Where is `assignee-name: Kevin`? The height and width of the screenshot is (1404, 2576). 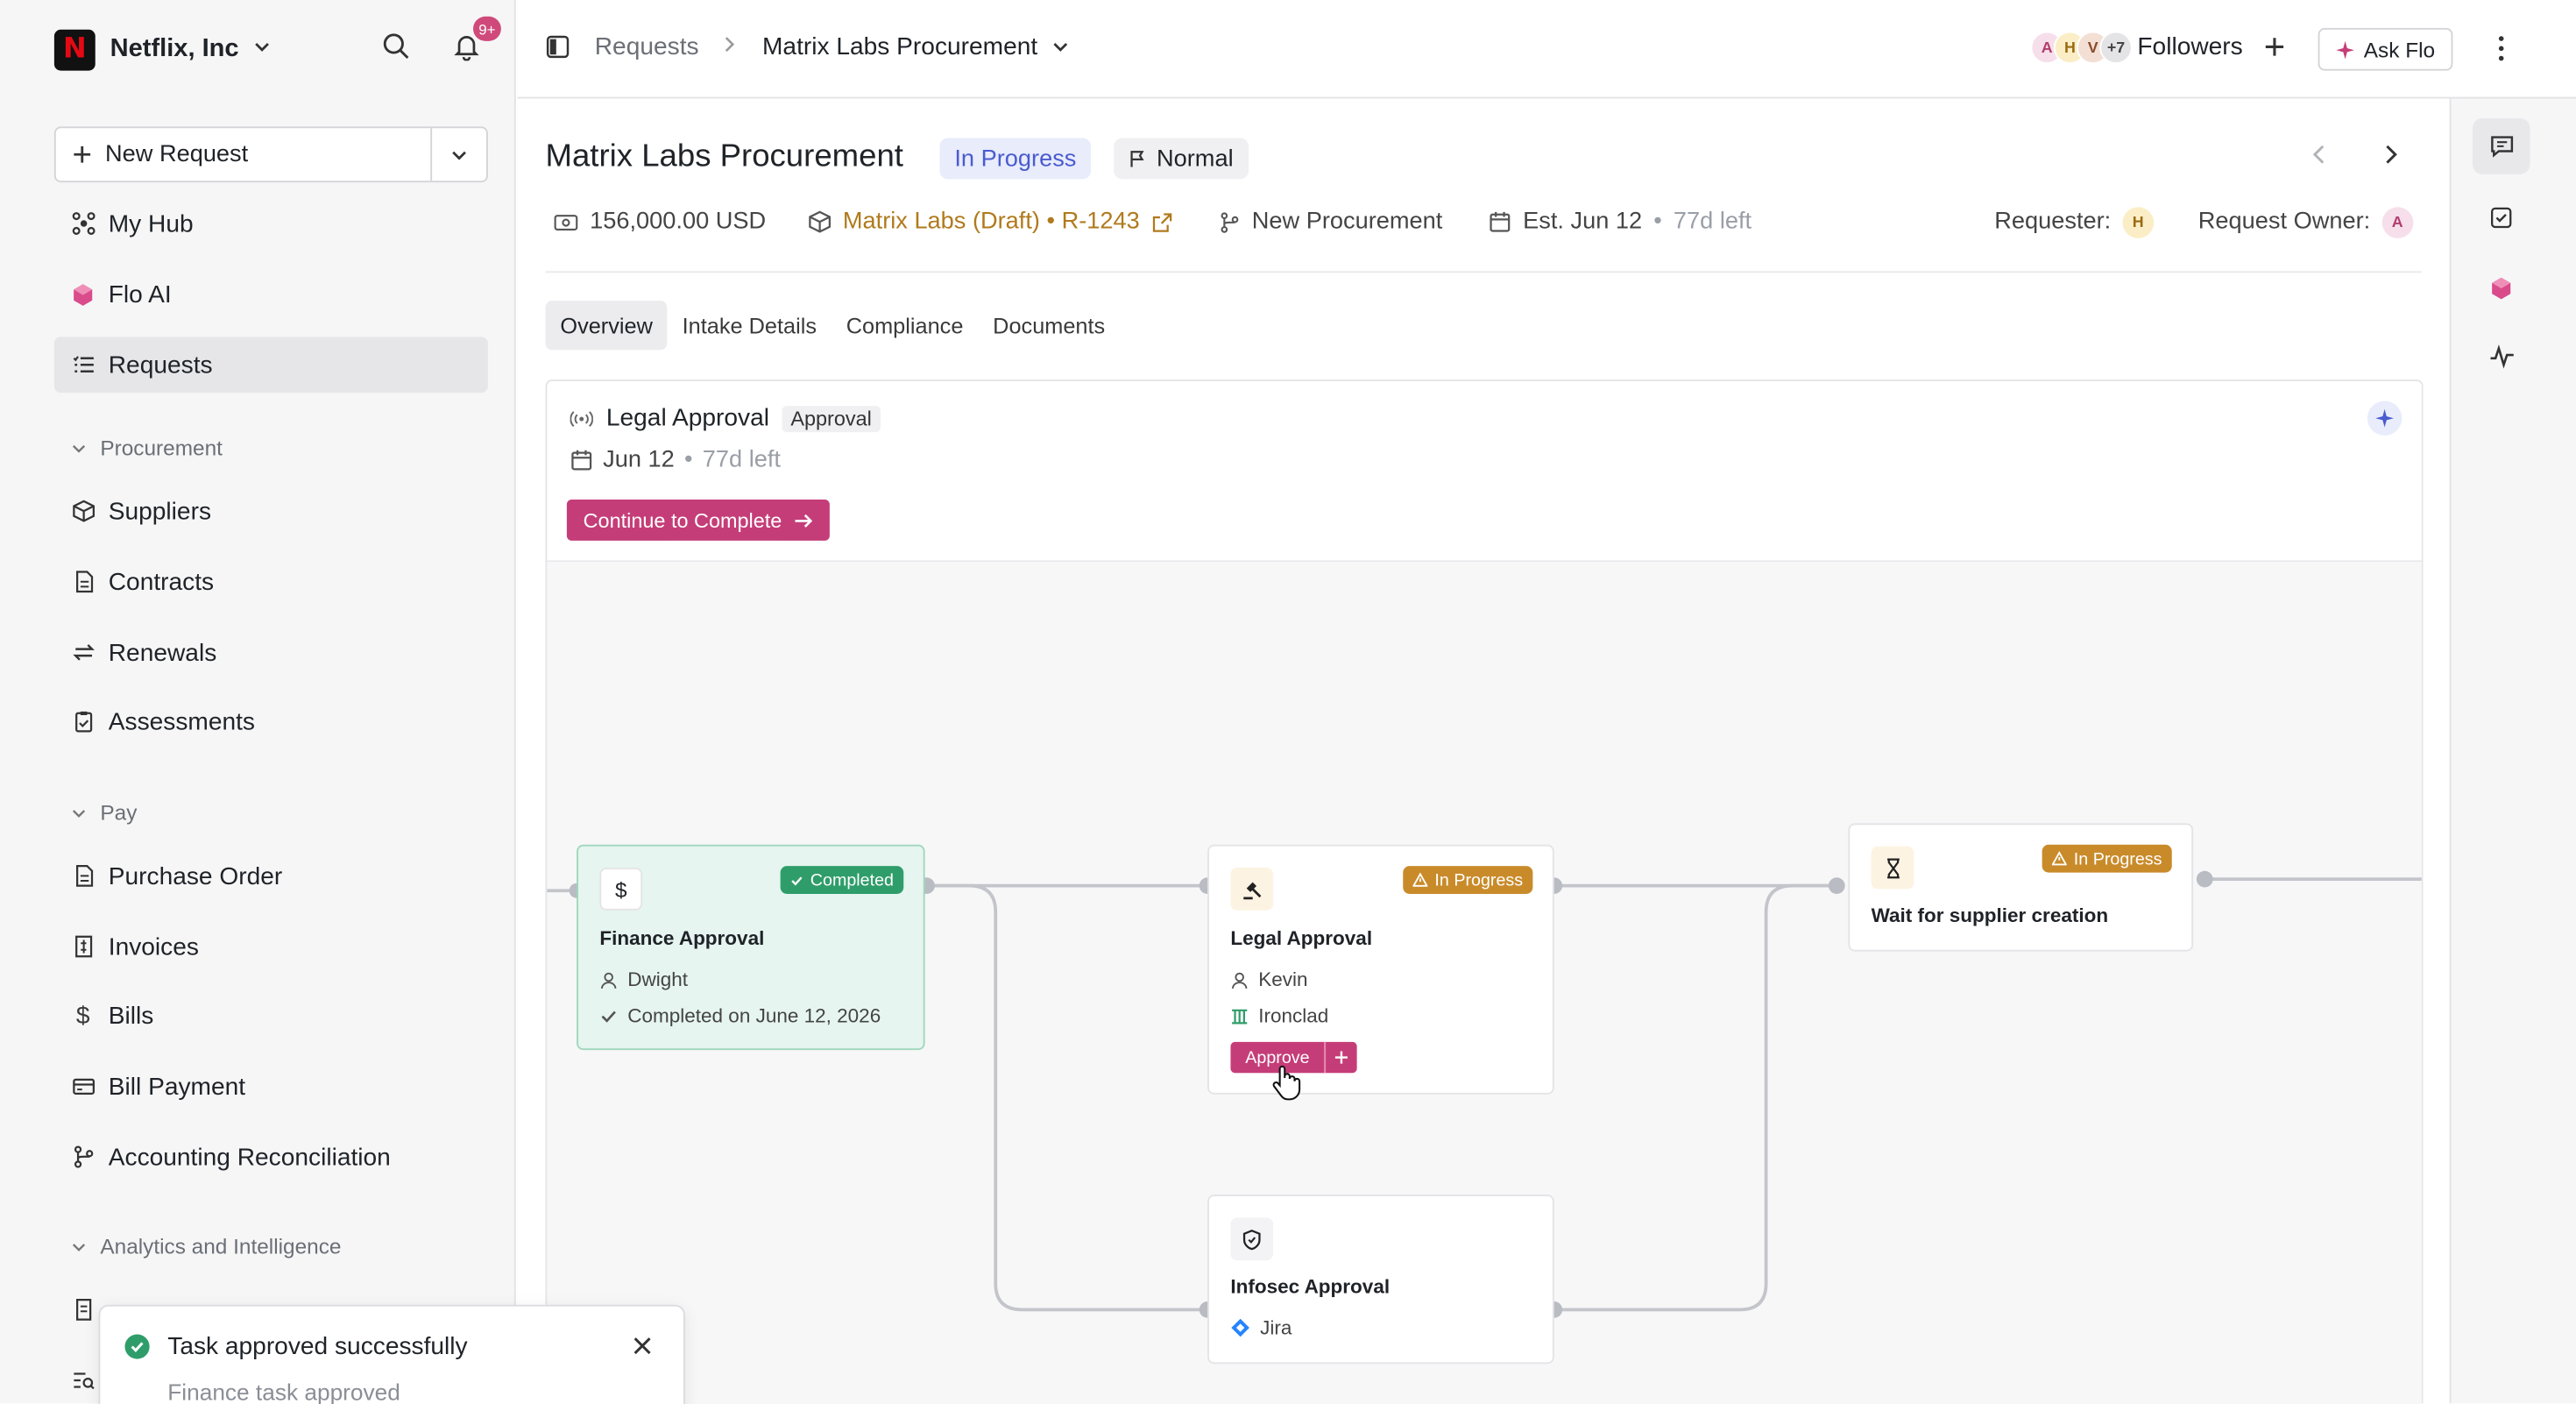 assignee-name: Kevin is located at coordinates (1283, 979).